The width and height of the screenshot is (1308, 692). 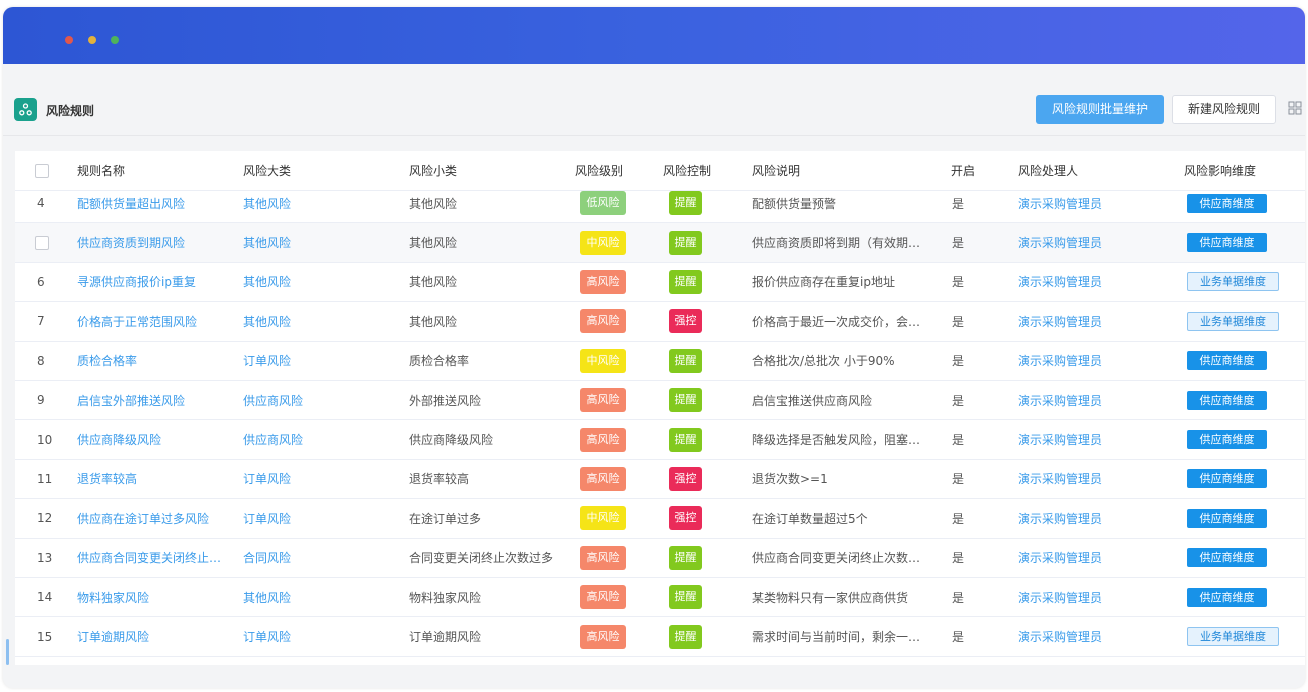 I want to click on rule-name-link: 订单逾期风险, so click(x=113, y=636).